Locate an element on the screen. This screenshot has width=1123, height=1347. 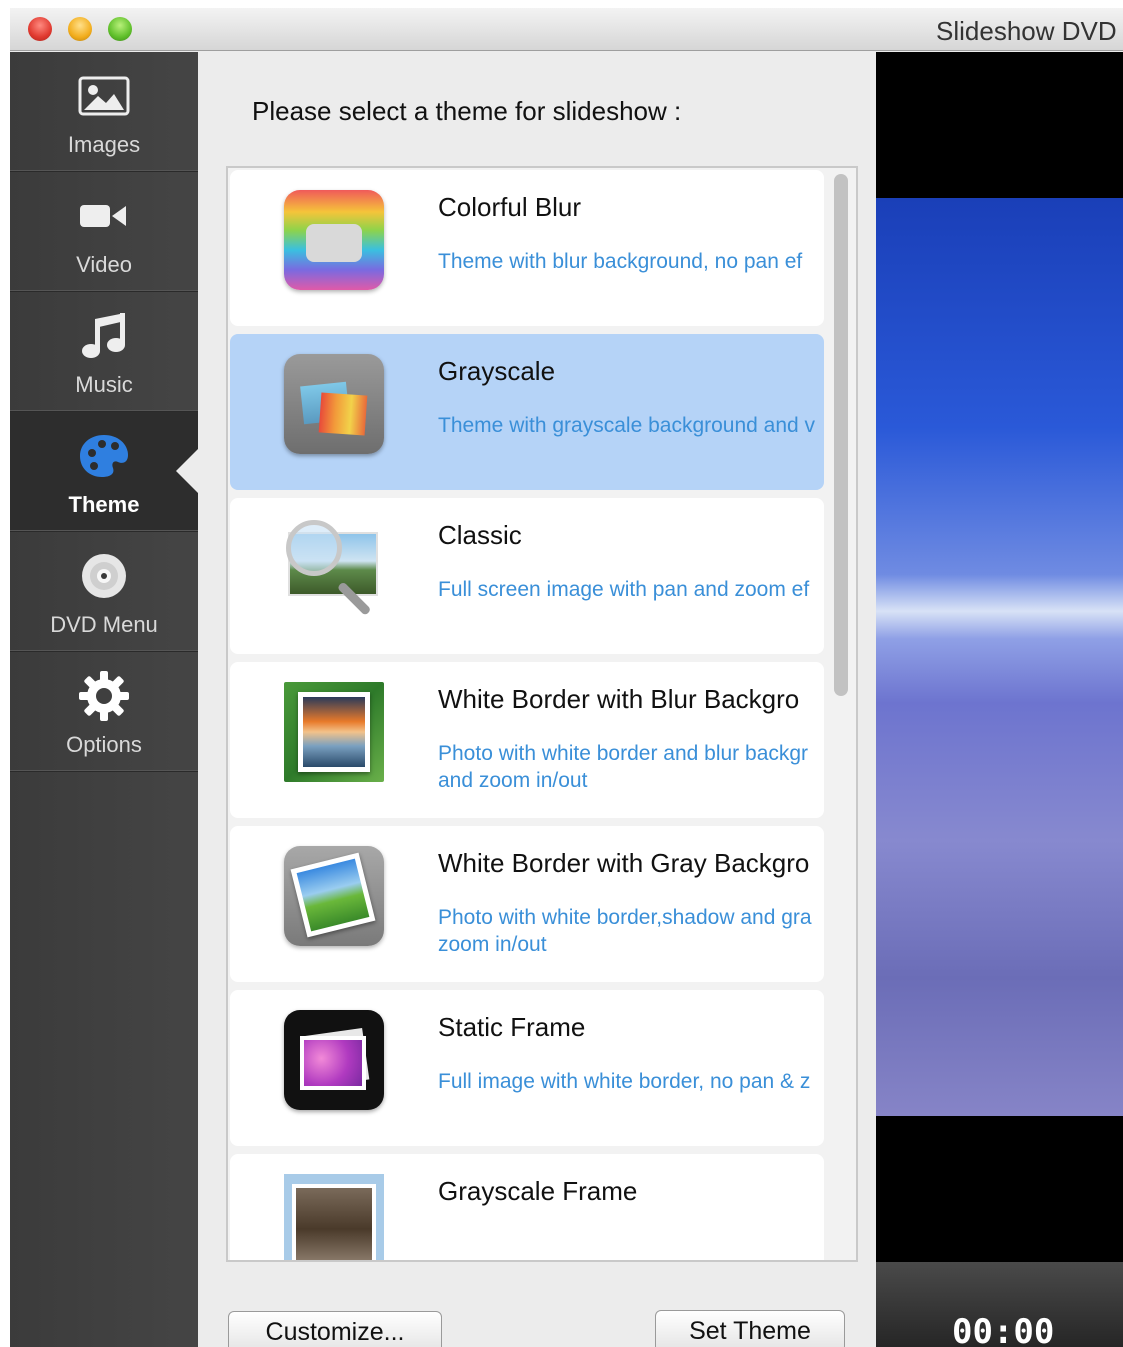
white-border-gray-thumbnail-icon is located at coordinates (334, 896).